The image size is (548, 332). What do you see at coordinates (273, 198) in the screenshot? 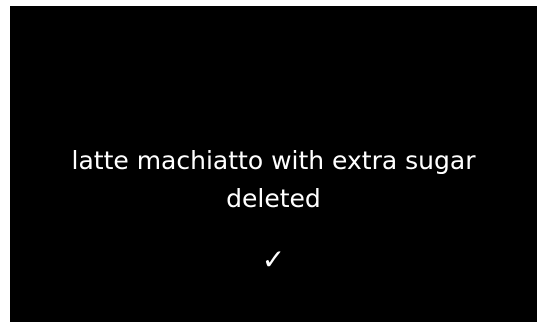
I see `status-text: deleted` at bounding box center [273, 198].